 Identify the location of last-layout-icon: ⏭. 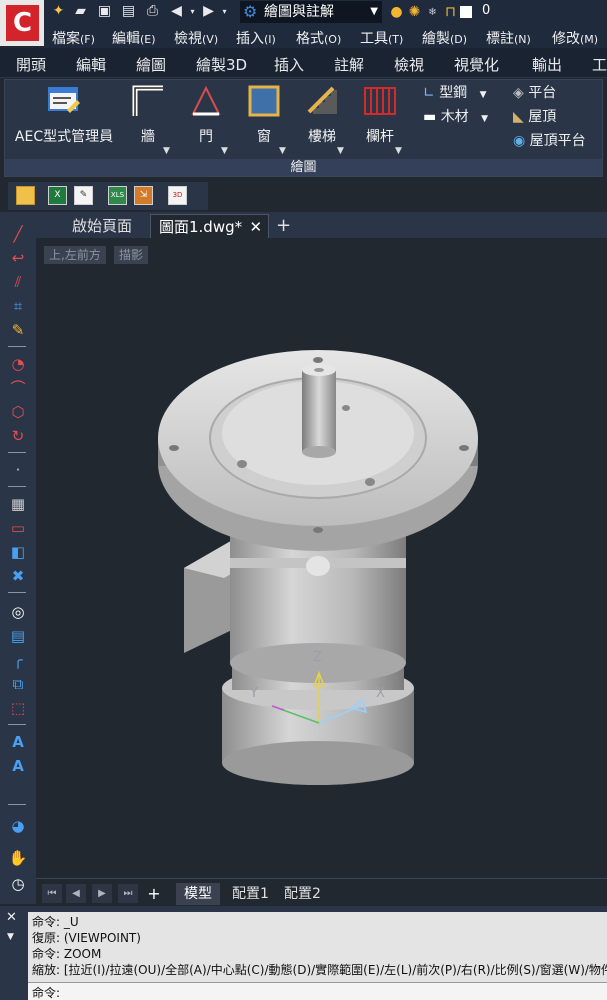
(128, 893).